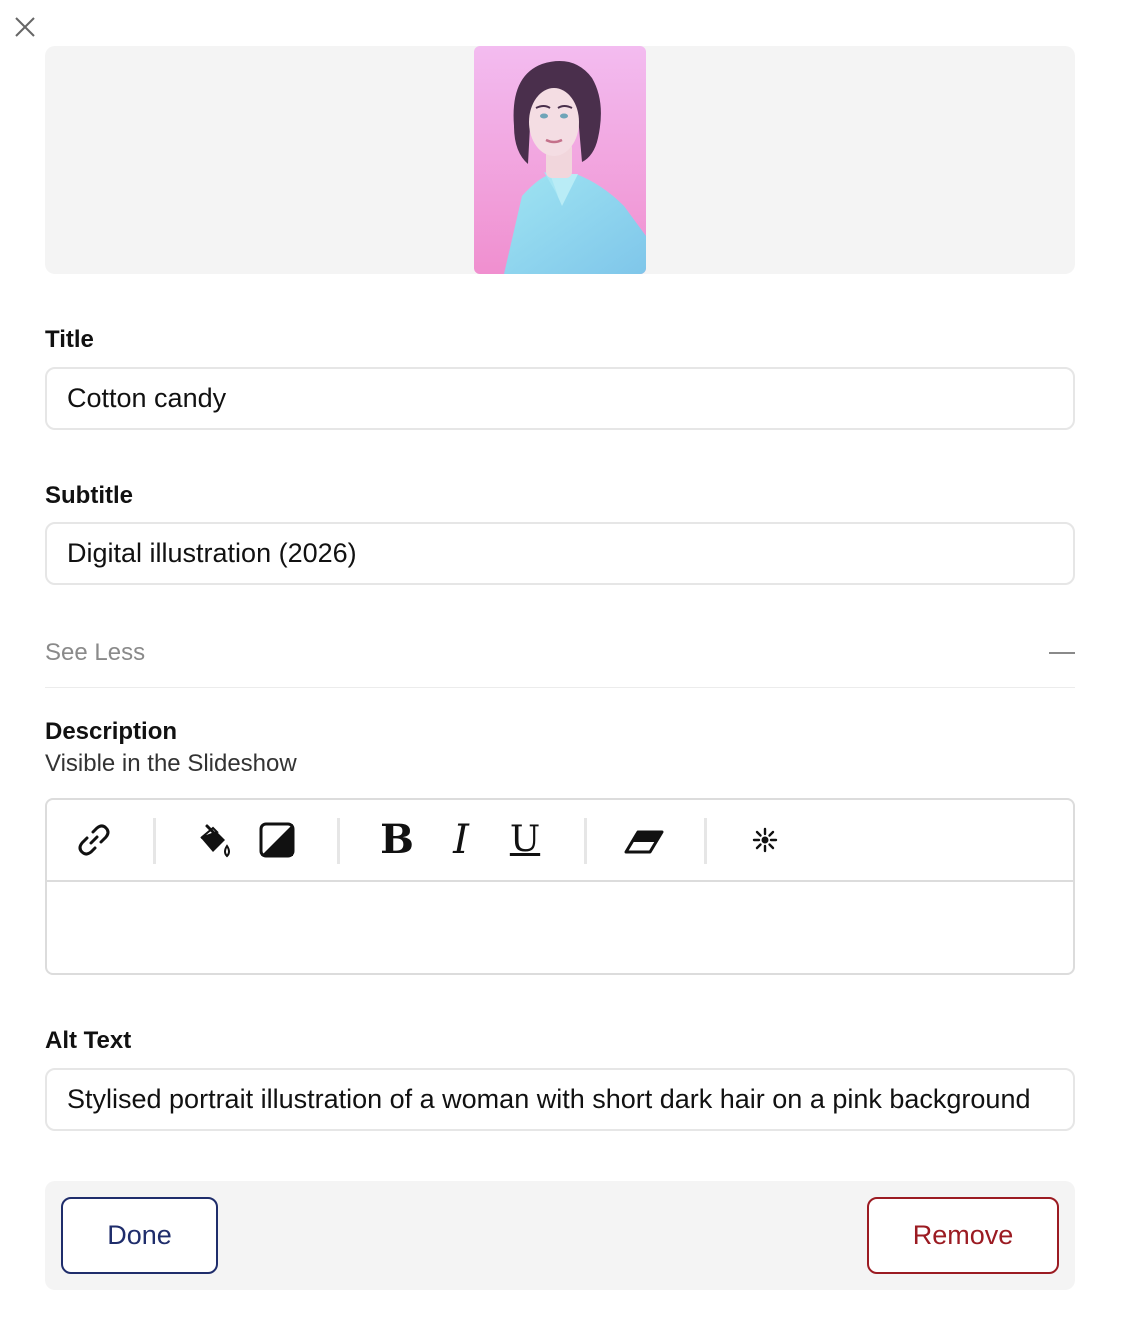 Image resolution: width=1122 pixels, height=1336 pixels. I want to click on close-icon, so click(25, 27).